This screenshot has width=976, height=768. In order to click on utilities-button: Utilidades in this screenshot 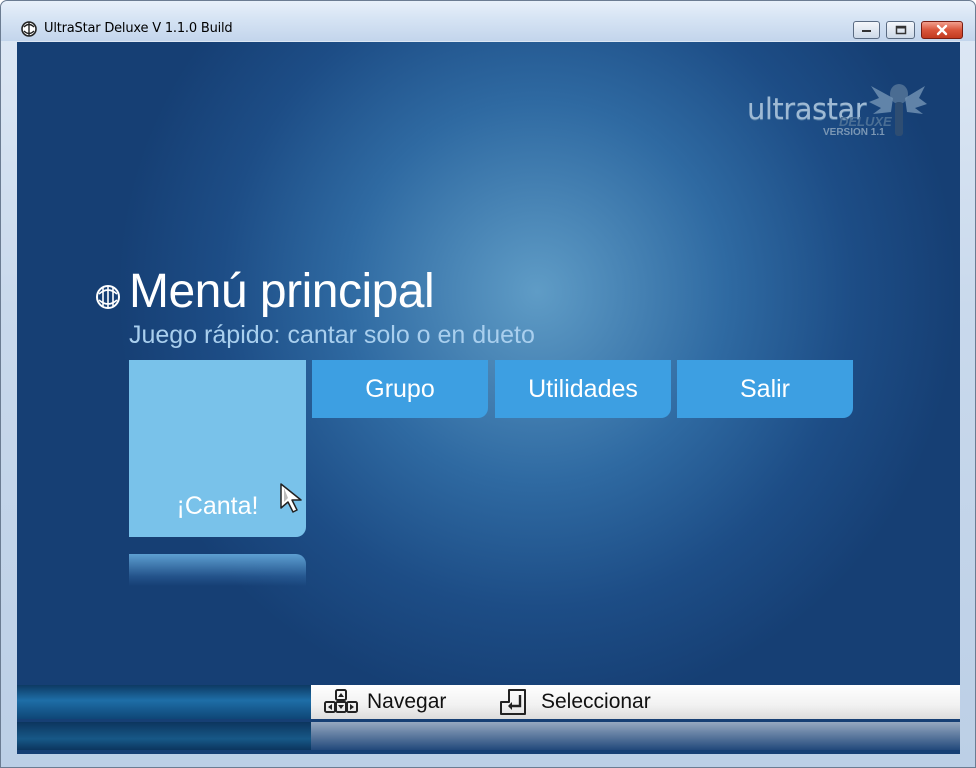, I will do `click(583, 389)`.